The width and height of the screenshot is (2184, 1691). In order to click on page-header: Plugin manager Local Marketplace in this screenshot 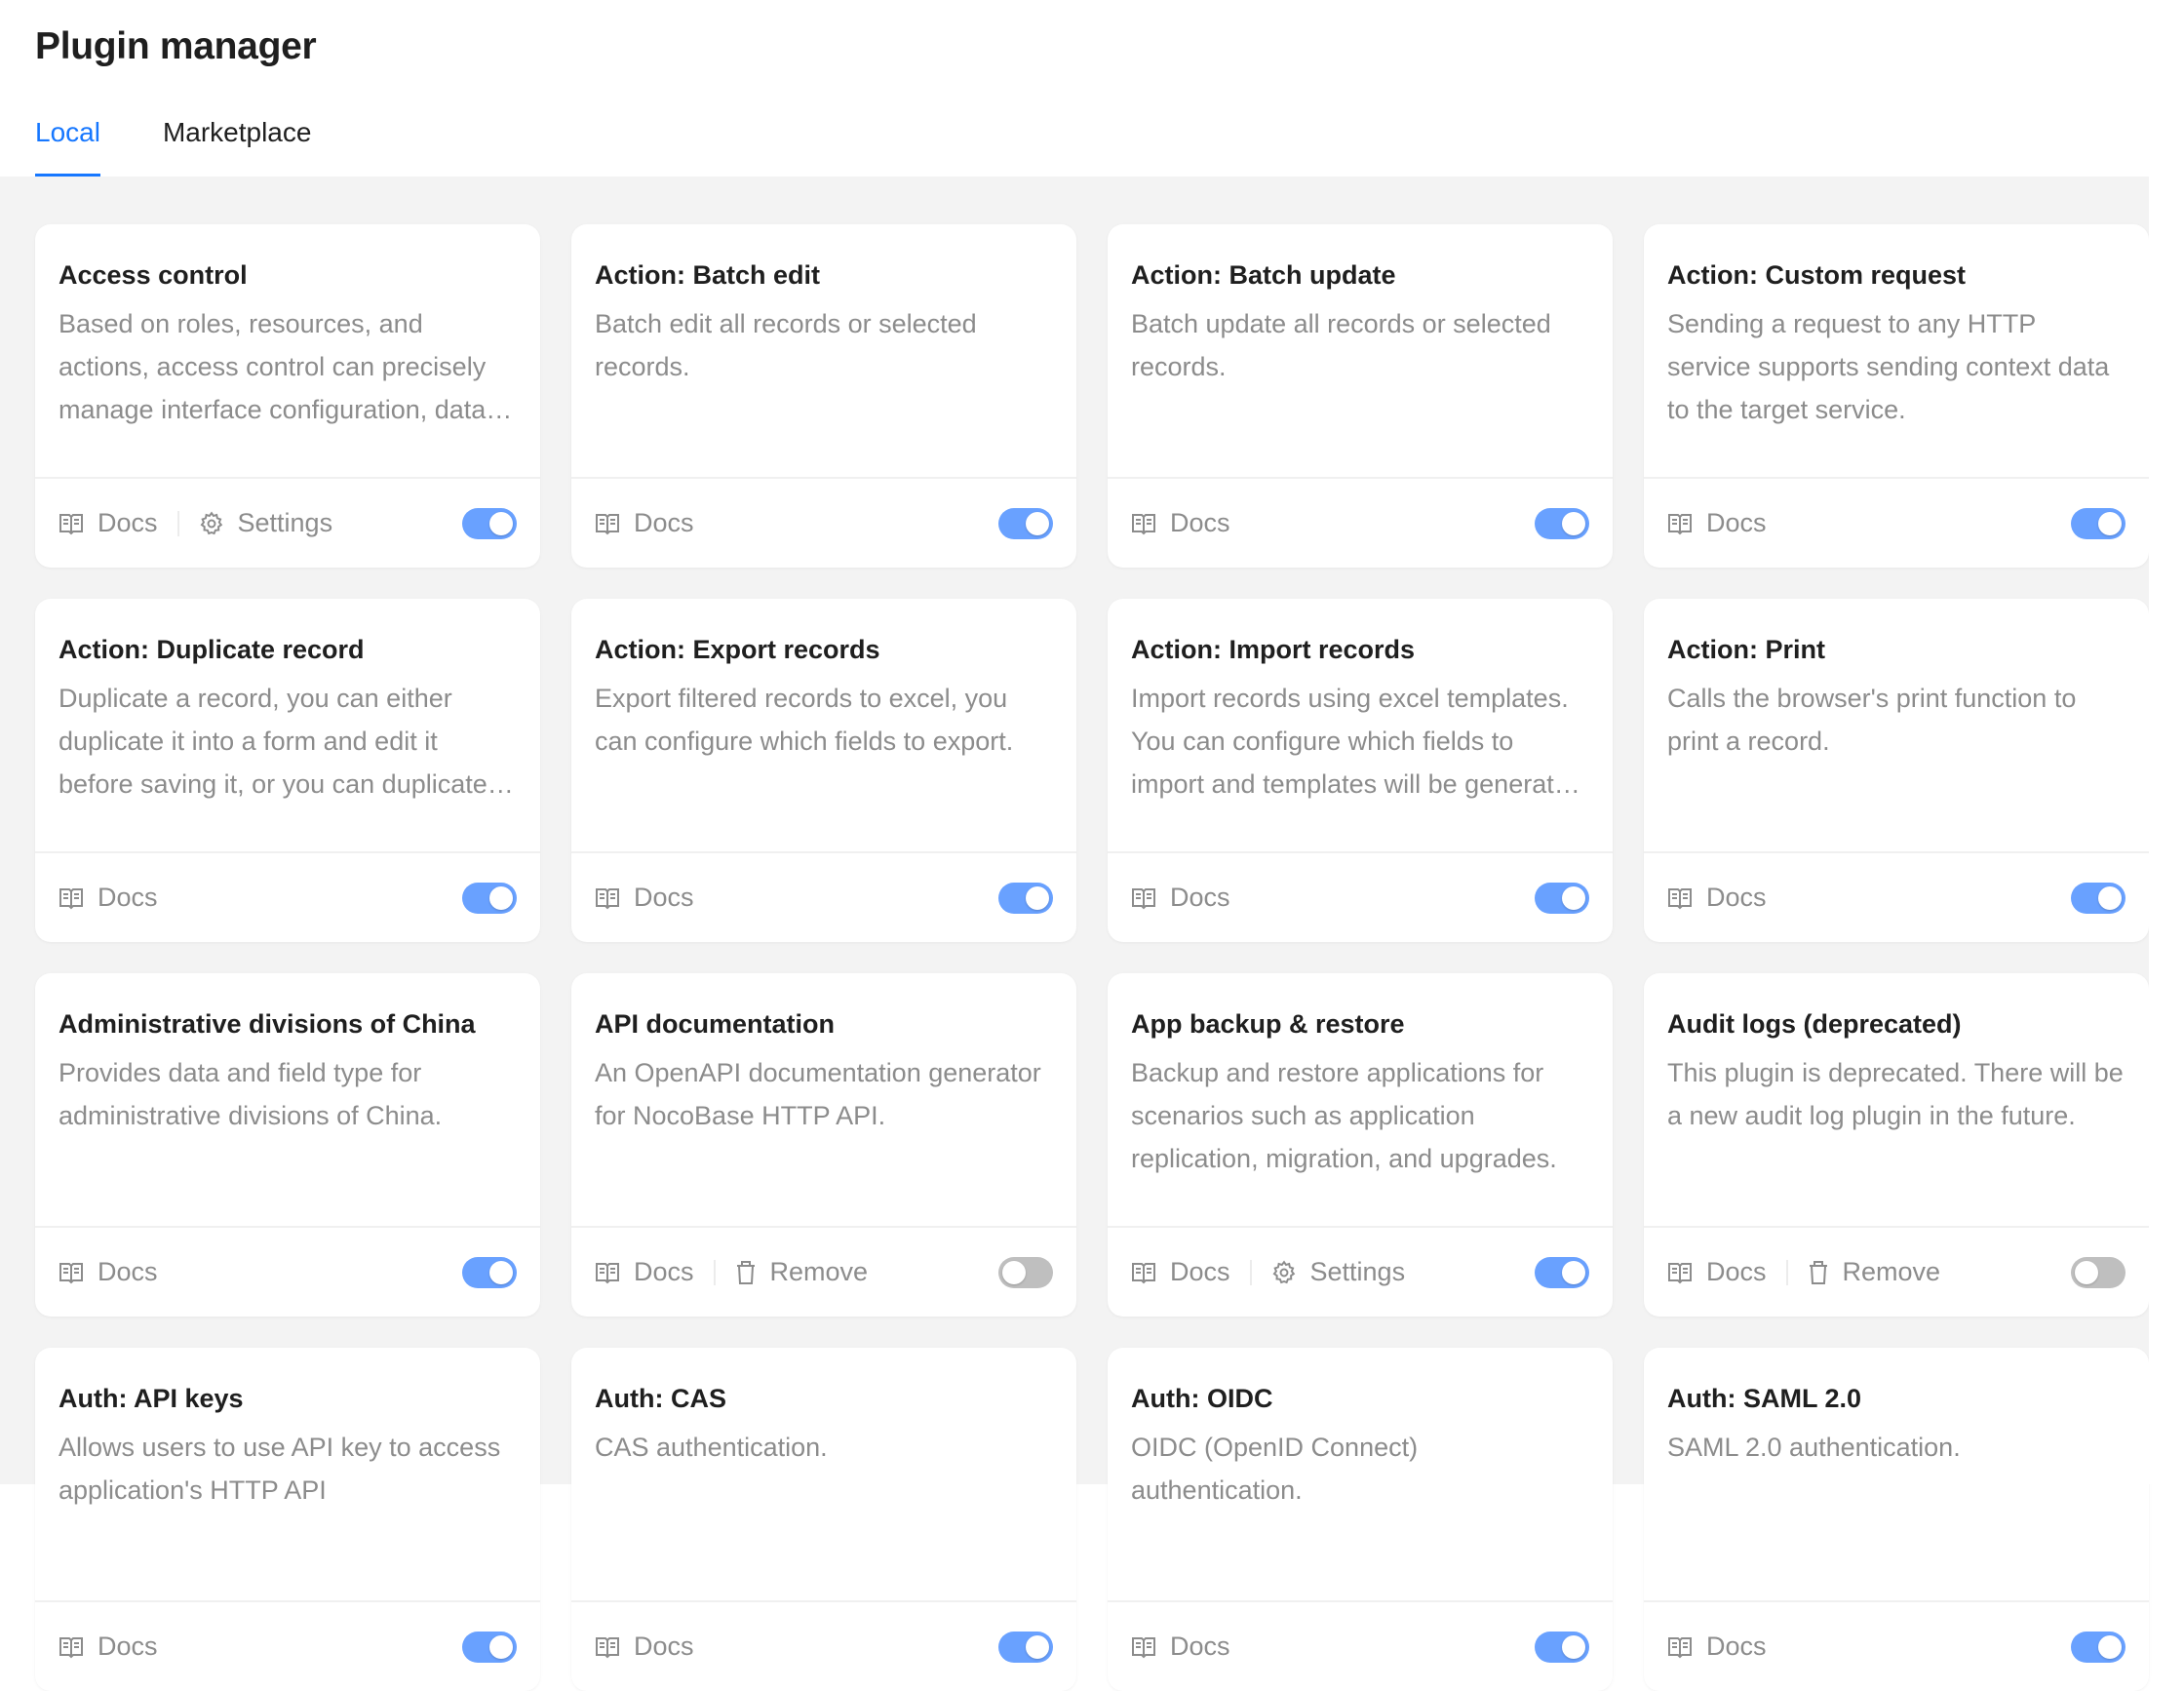, I will do `click(1092, 88)`.